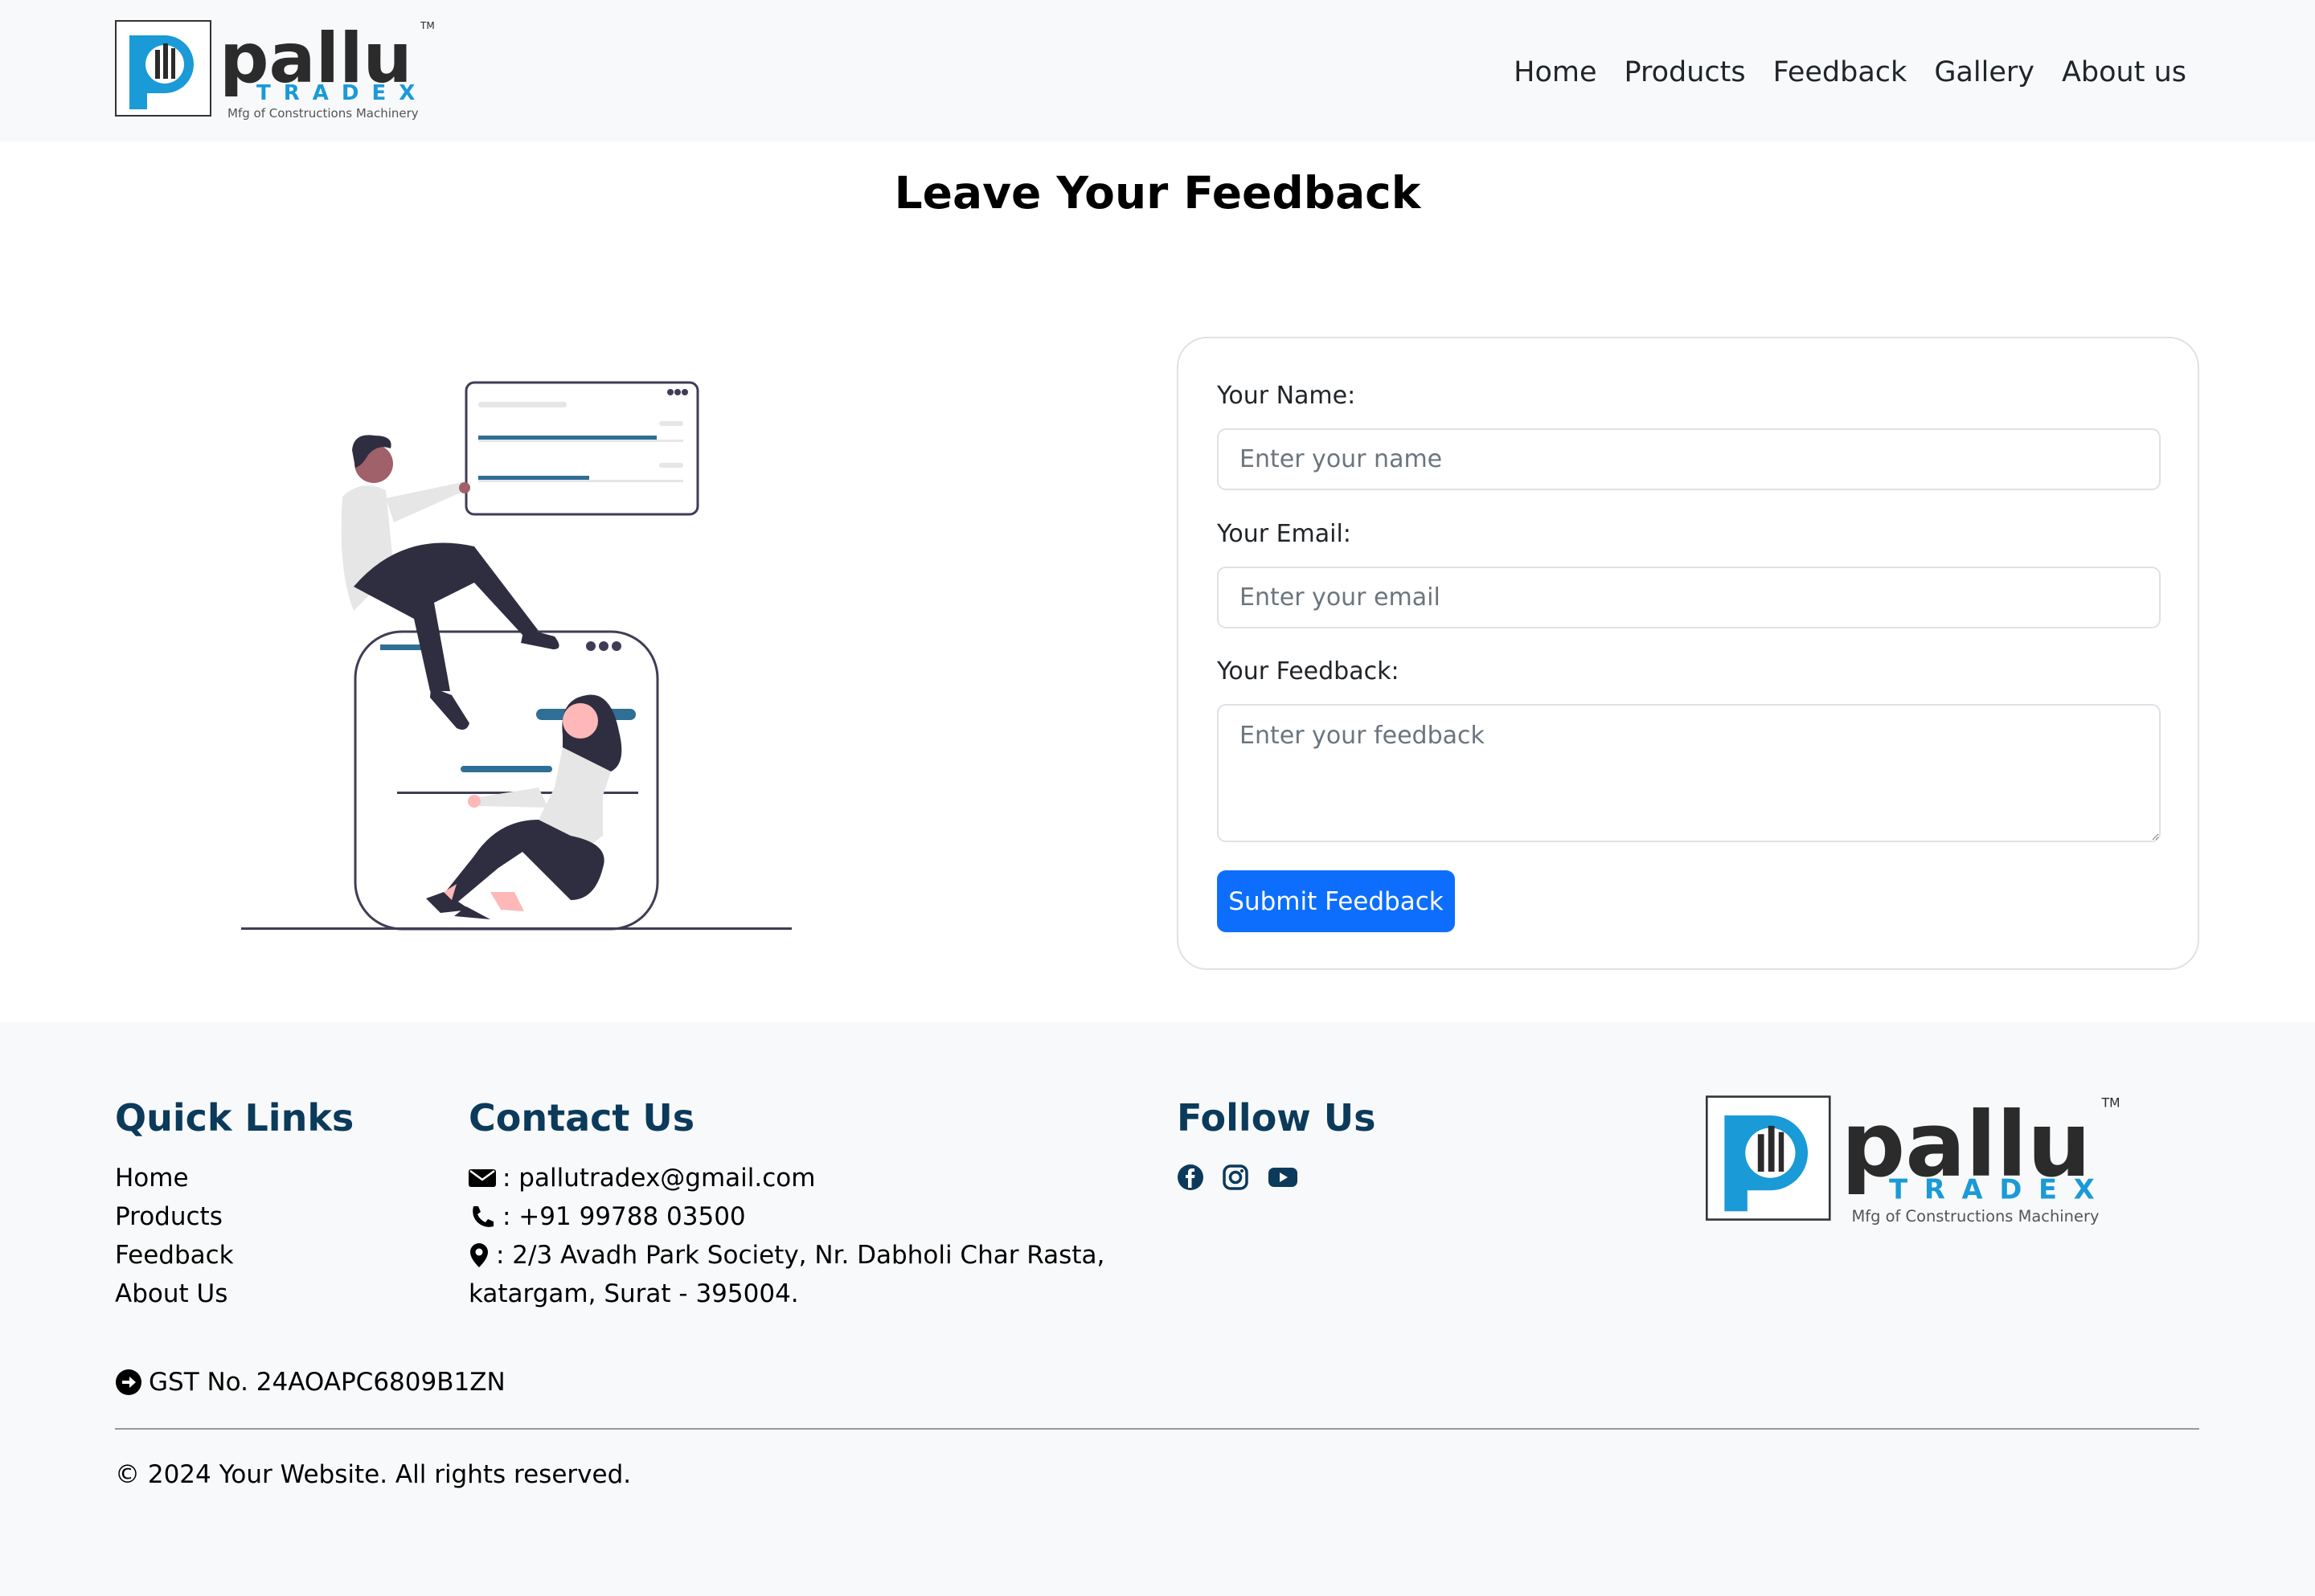 This screenshot has width=2315, height=1596. I want to click on nav-gallery: Gallery, so click(1984, 72).